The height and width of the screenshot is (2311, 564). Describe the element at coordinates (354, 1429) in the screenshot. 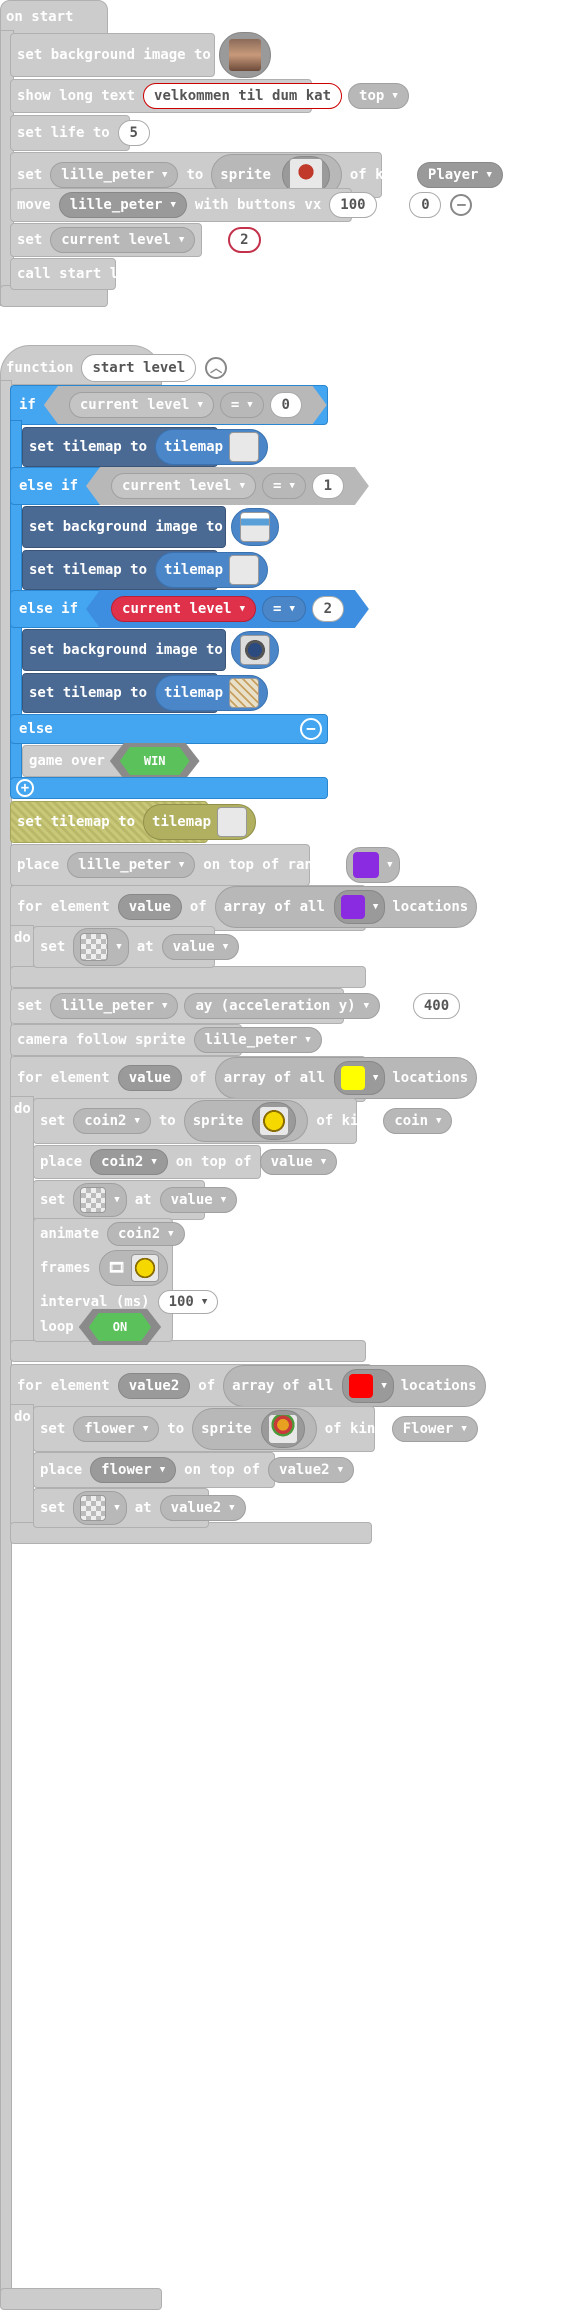

I see `flower-of-kind-label: of kind` at that location.